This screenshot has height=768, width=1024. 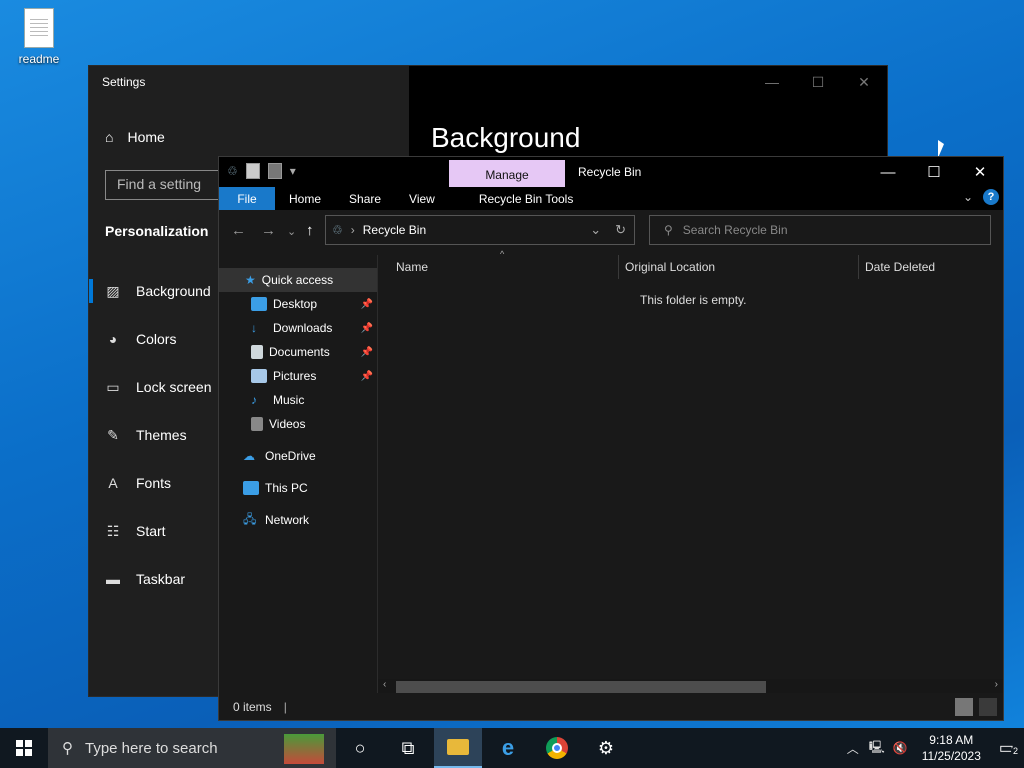 I want to click on home-label: Home, so click(x=146, y=137).